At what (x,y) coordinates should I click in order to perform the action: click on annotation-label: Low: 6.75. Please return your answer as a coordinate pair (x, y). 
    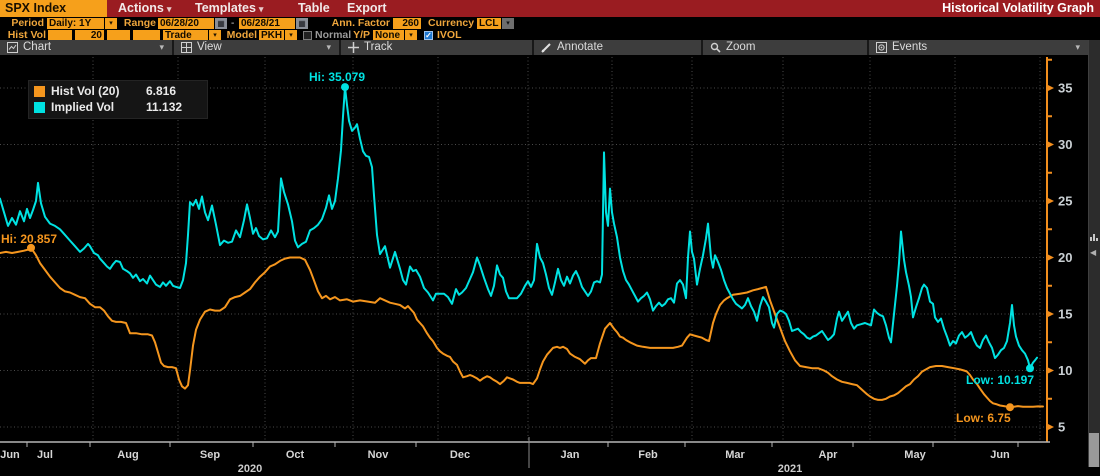
    Looking at the image, I should click on (983, 418).